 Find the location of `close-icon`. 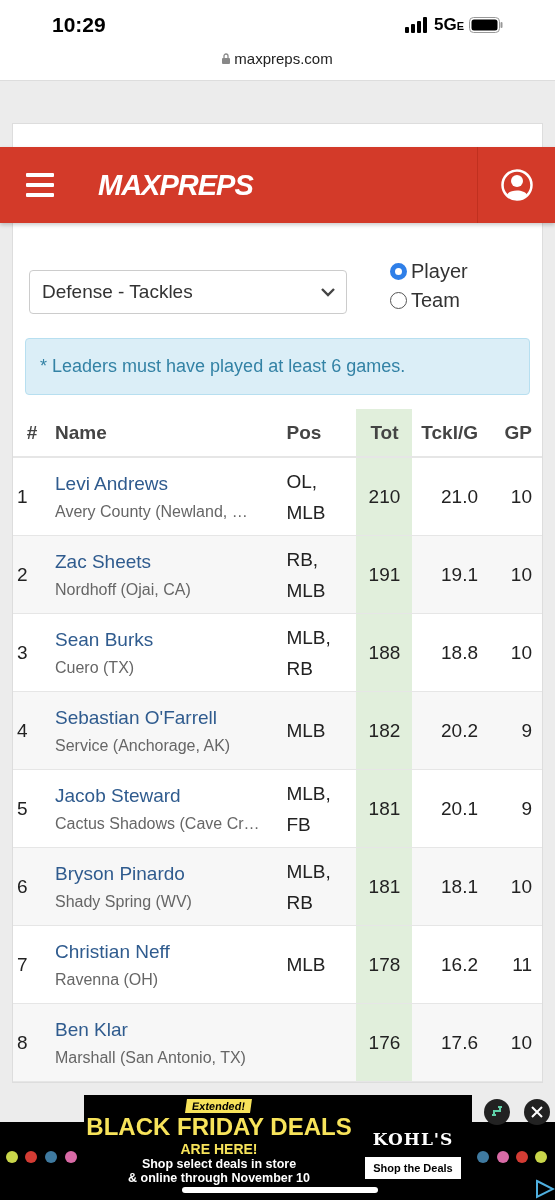

close-icon is located at coordinates (537, 1112).